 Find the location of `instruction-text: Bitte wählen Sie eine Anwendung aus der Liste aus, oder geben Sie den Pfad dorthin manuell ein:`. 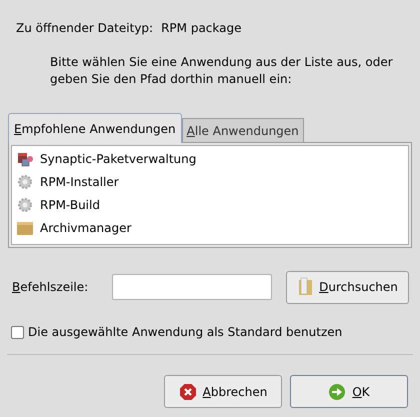

instruction-text: Bitte wählen Sie eine Anwendung aus der Liste aus, oder geben Sie den Pfad dorthin manuell ein: is located at coordinates (221, 71).